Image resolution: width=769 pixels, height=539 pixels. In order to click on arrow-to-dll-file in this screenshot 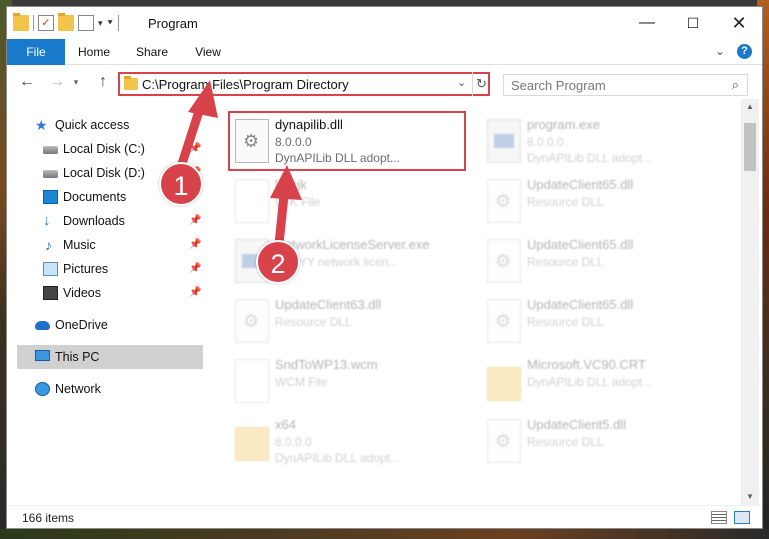, I will do `click(286, 207)`.